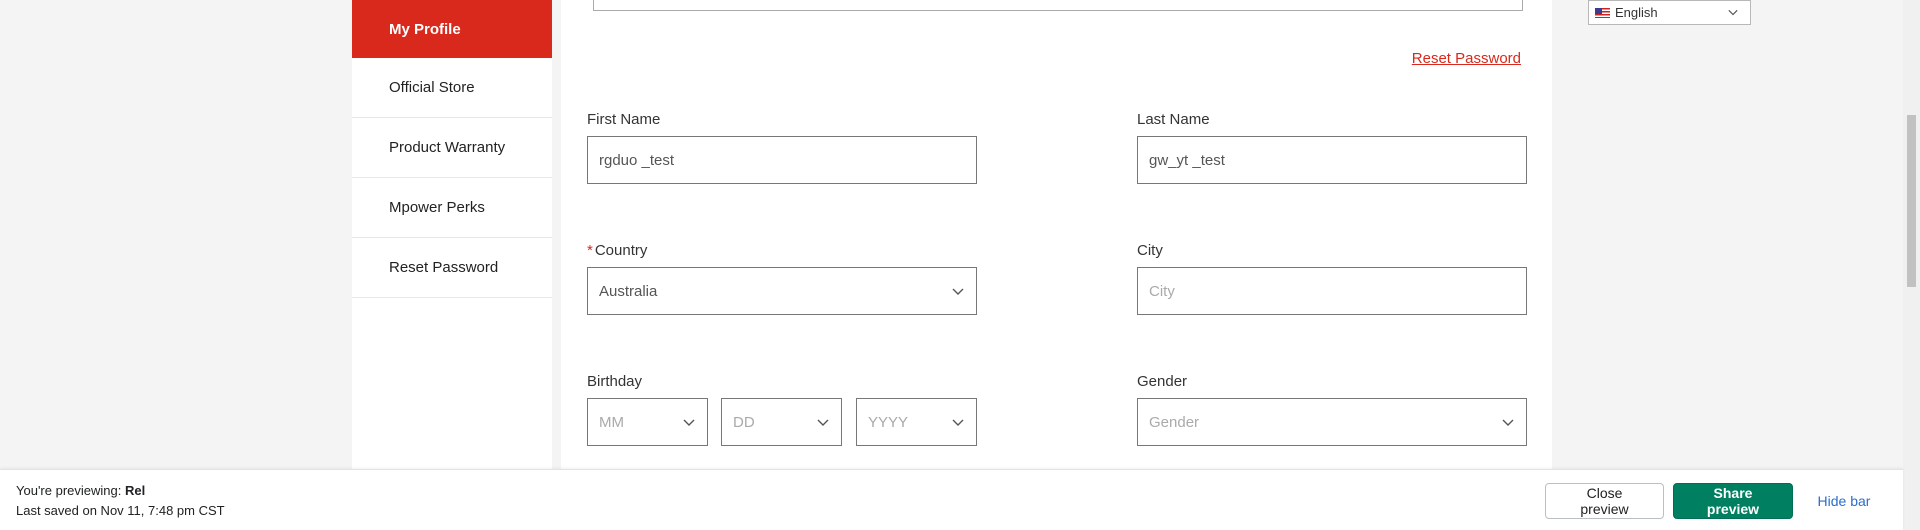  I want to click on city-field, so click(1332, 291).